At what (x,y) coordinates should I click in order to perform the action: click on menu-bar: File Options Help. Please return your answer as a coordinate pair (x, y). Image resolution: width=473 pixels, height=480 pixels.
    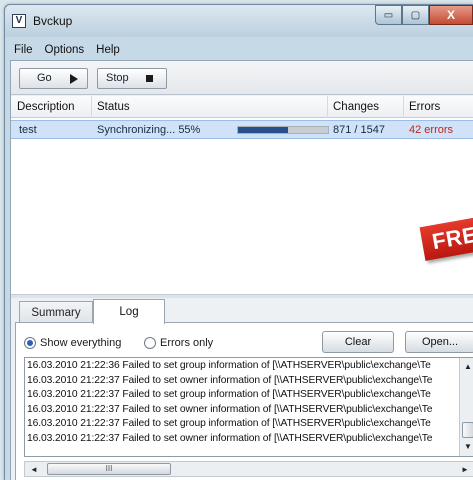
    Looking at the image, I should click on (241, 49).